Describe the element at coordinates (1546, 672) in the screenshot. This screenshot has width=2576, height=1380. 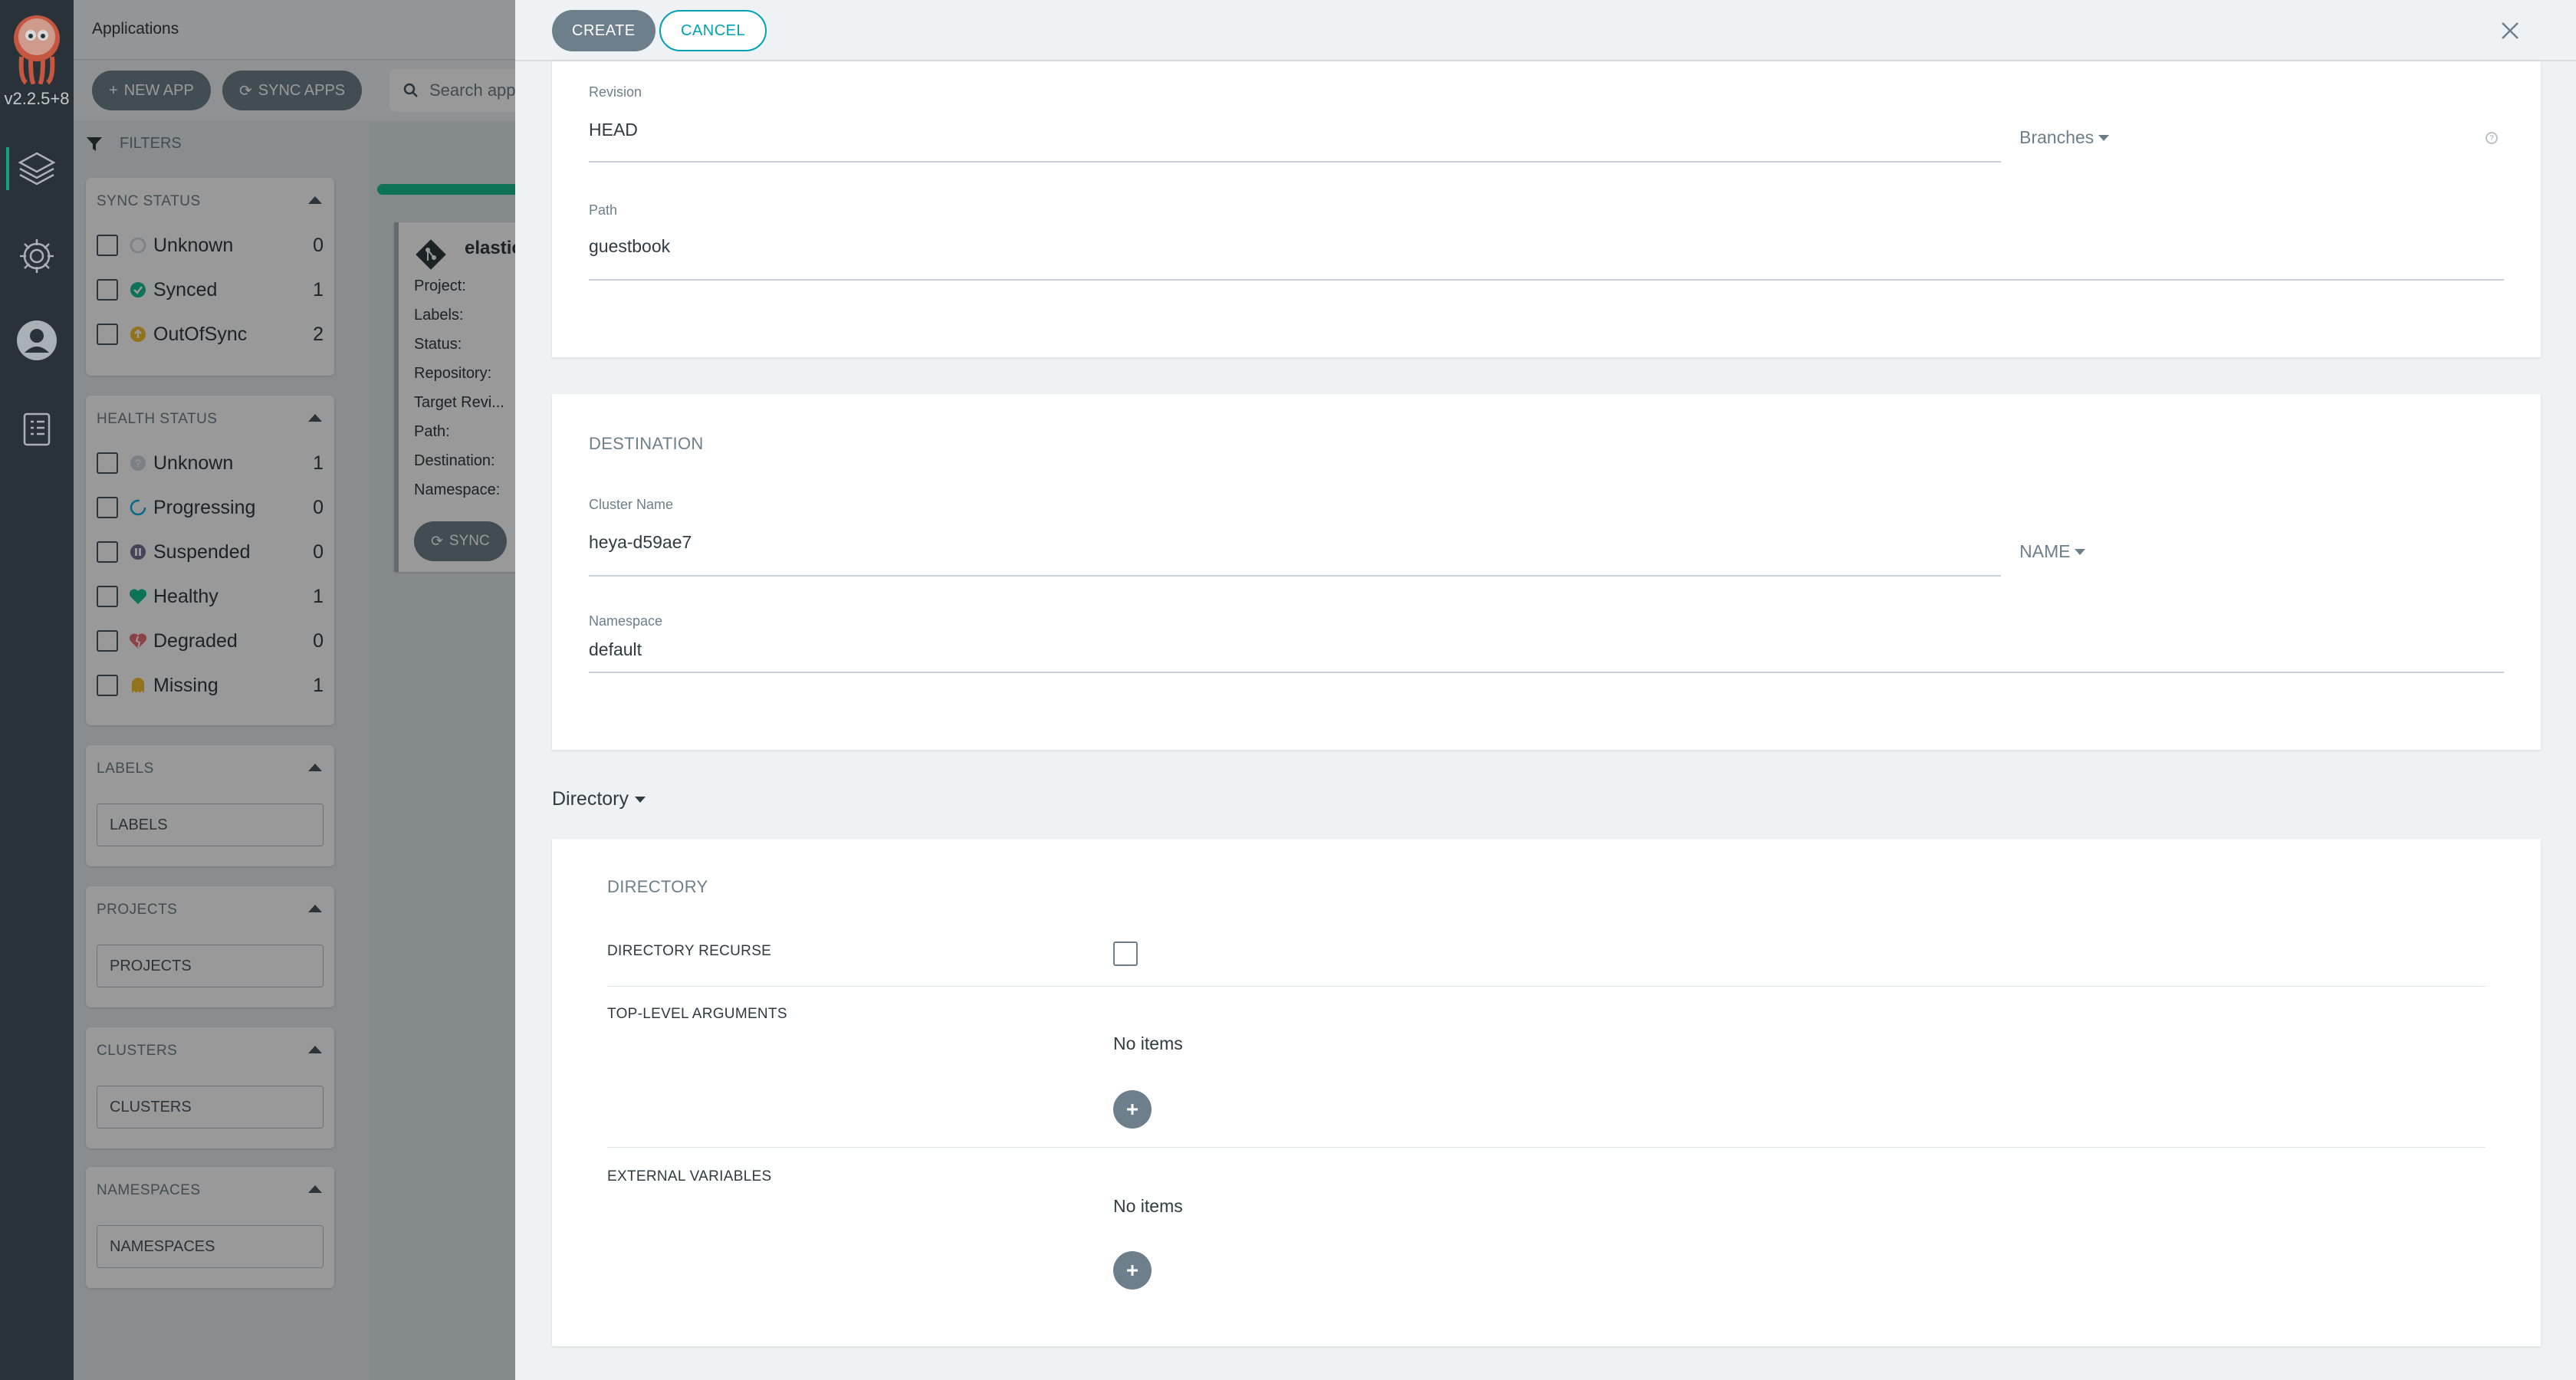
I see `namespace-underline` at that location.